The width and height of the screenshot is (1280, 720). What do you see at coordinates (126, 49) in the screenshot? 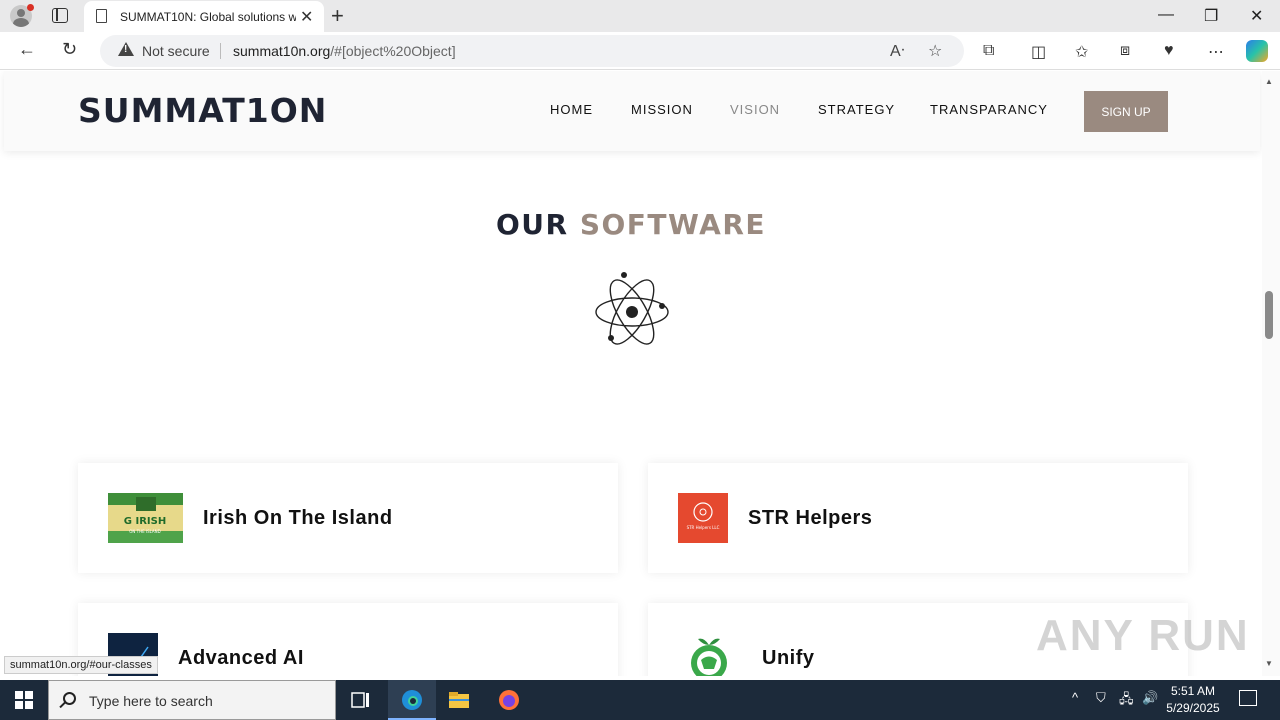
I see `warning-icon` at bounding box center [126, 49].